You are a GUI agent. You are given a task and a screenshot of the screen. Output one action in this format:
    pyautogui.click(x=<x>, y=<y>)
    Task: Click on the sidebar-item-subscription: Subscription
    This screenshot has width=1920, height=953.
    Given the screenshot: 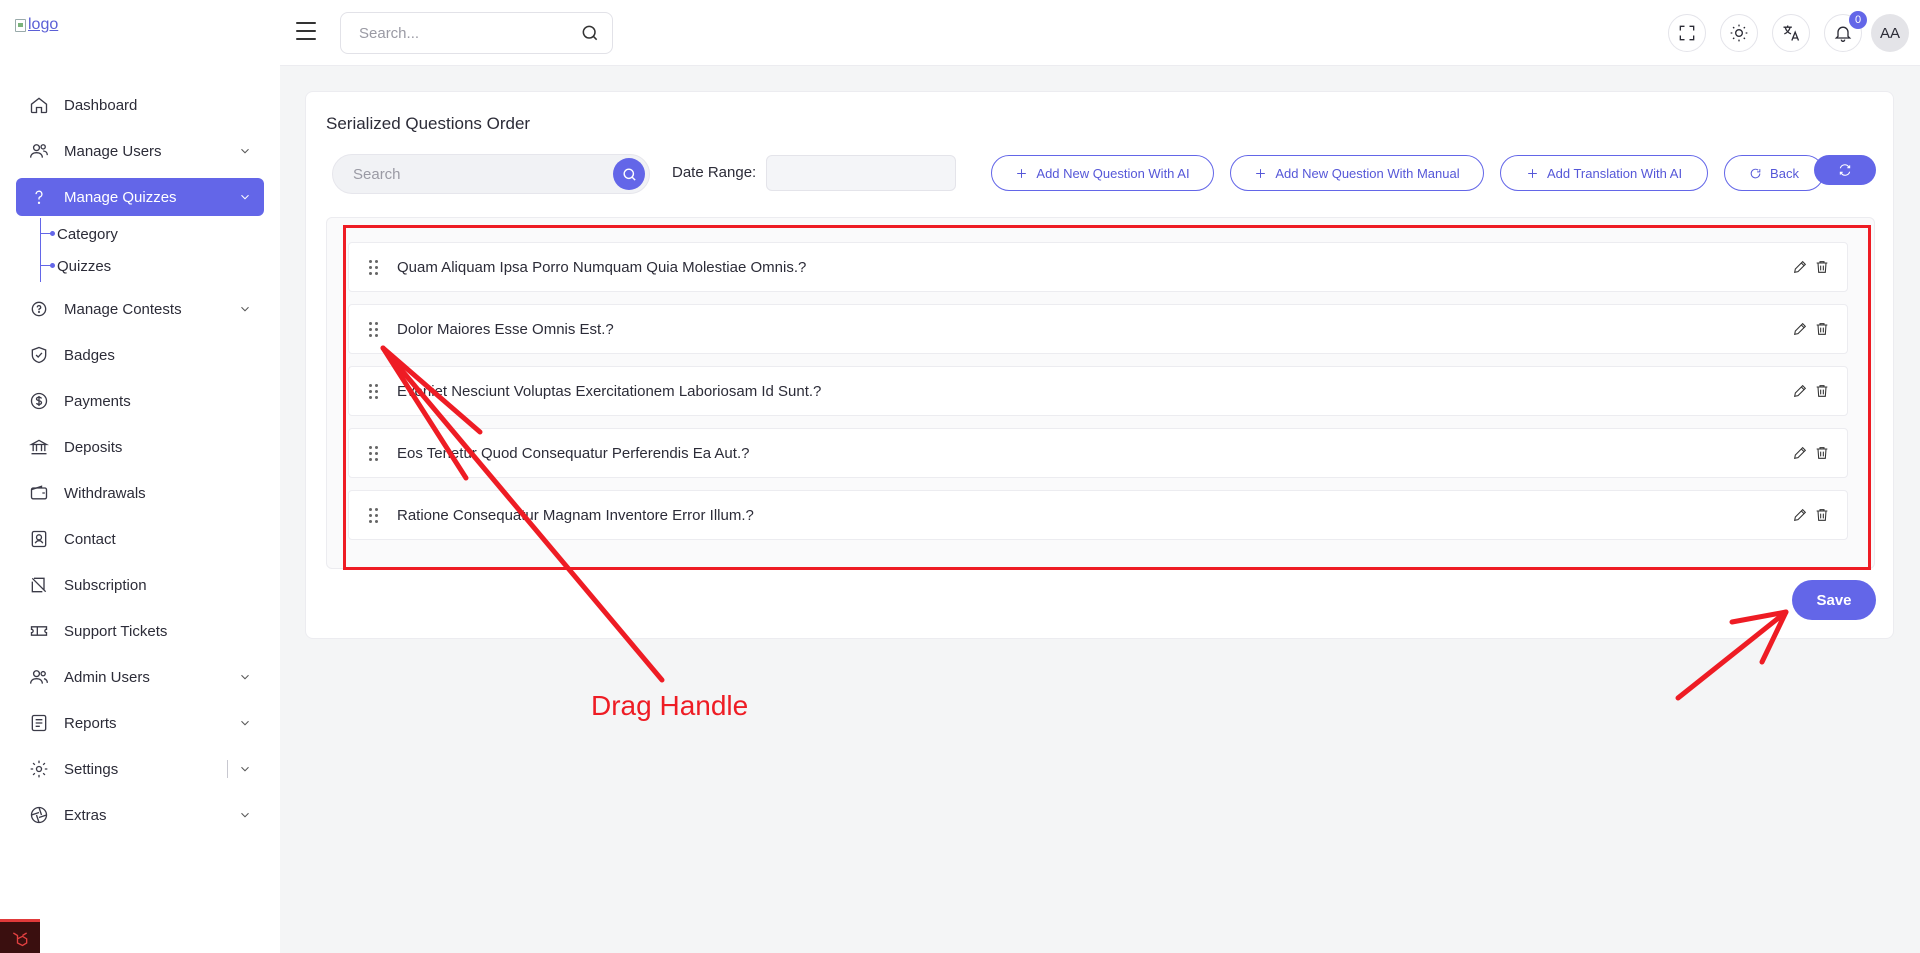 What is the action you would take?
    pyautogui.click(x=140, y=585)
    